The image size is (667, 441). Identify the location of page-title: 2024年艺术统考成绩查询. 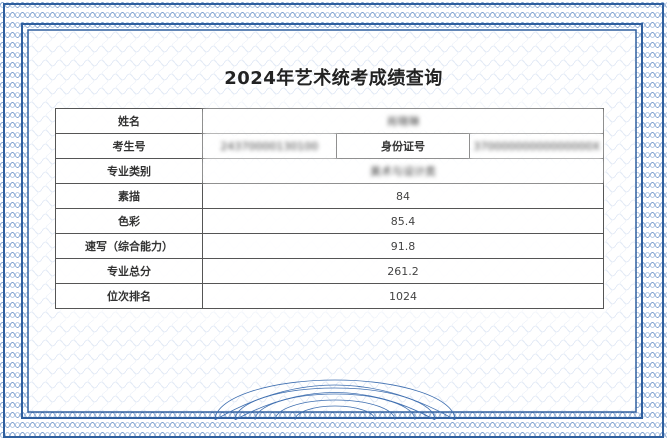
(333, 78).